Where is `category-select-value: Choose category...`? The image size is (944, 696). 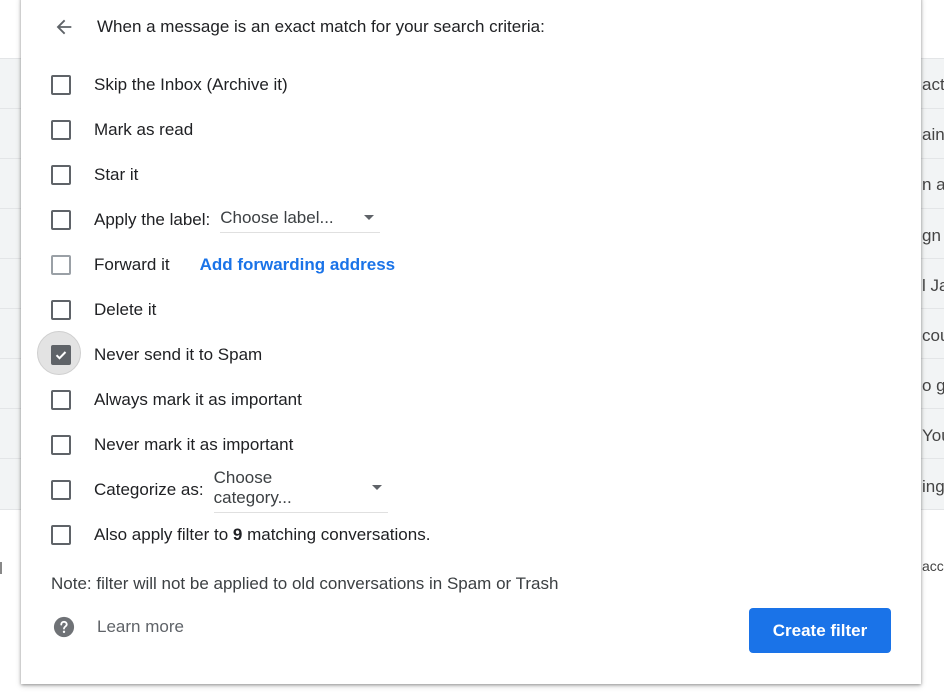 category-select-value: Choose category... is located at coordinates (252, 487).